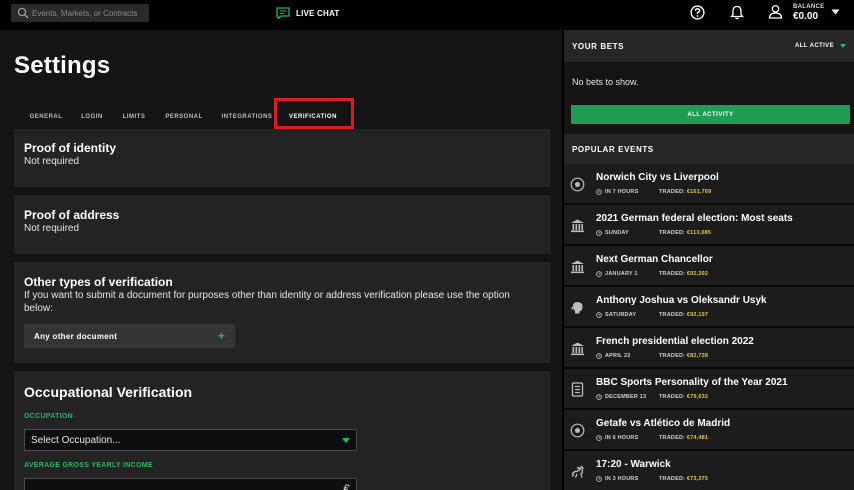 This screenshot has height=490, width=854. What do you see at coordinates (427, 14) in the screenshot?
I see `top-bar: LIVE CHAT BALANCE €0.00` at bounding box center [427, 14].